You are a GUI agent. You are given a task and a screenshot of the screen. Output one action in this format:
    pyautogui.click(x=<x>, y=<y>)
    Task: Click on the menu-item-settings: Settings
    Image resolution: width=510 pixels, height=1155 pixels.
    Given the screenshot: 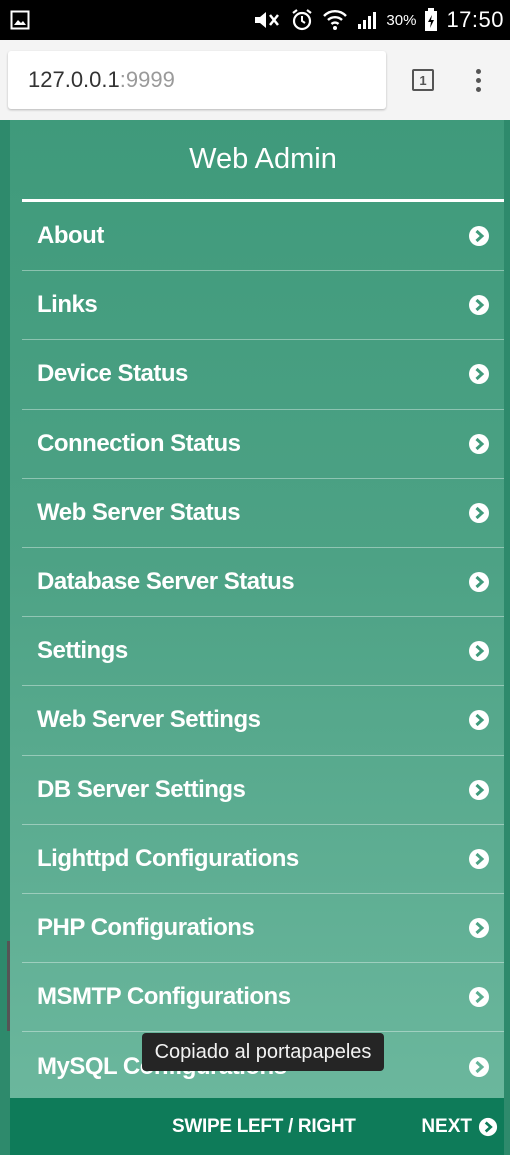 What is the action you would take?
    pyautogui.click(x=263, y=652)
    